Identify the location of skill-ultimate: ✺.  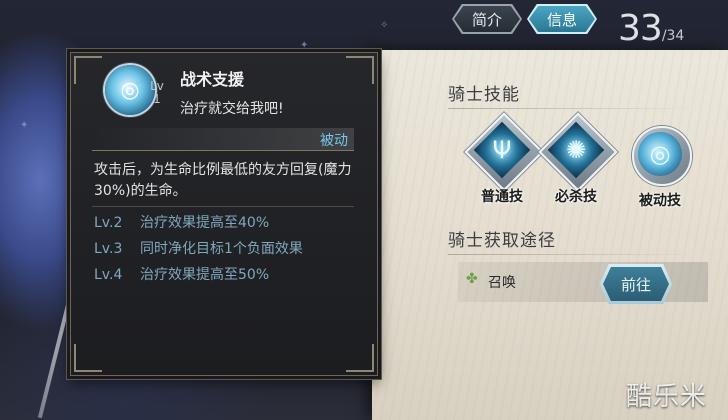
(578, 152).